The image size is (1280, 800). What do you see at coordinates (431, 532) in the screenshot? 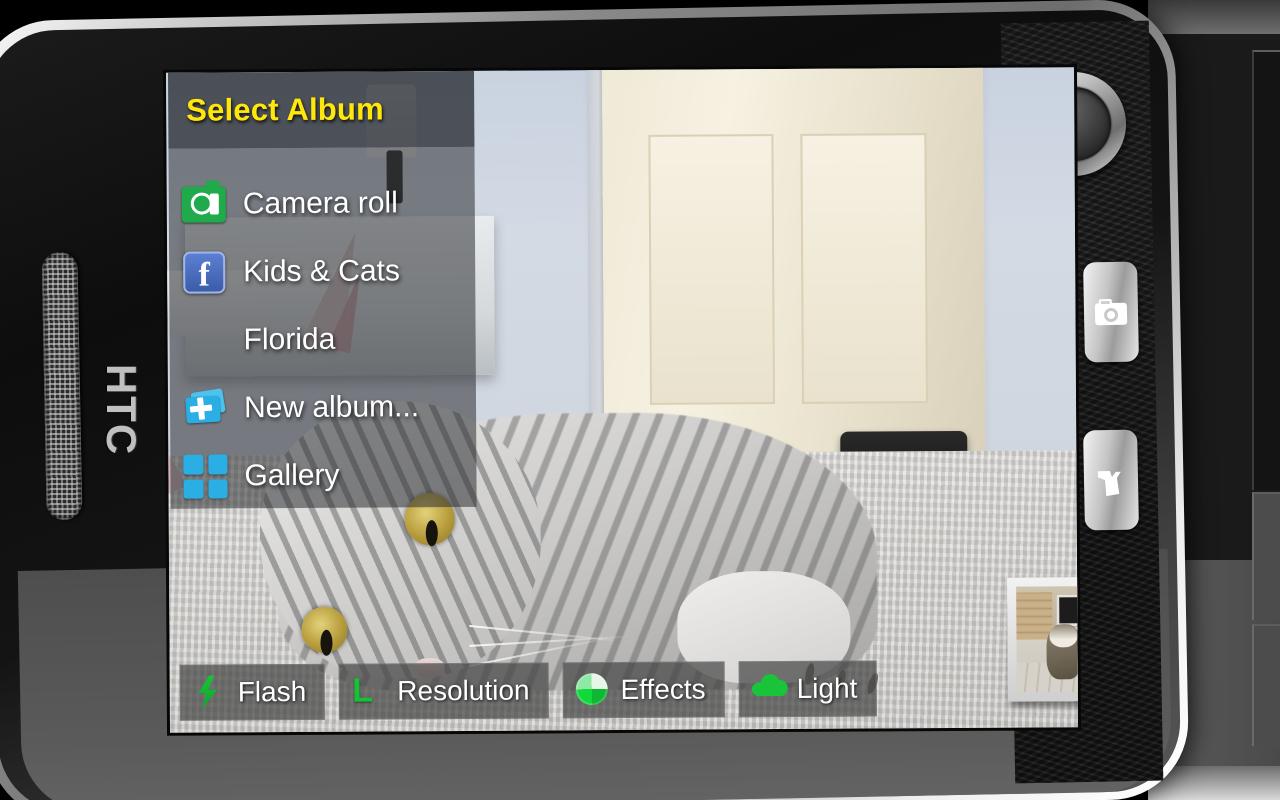
I see `viewfinder-cat-pupil-upper` at bounding box center [431, 532].